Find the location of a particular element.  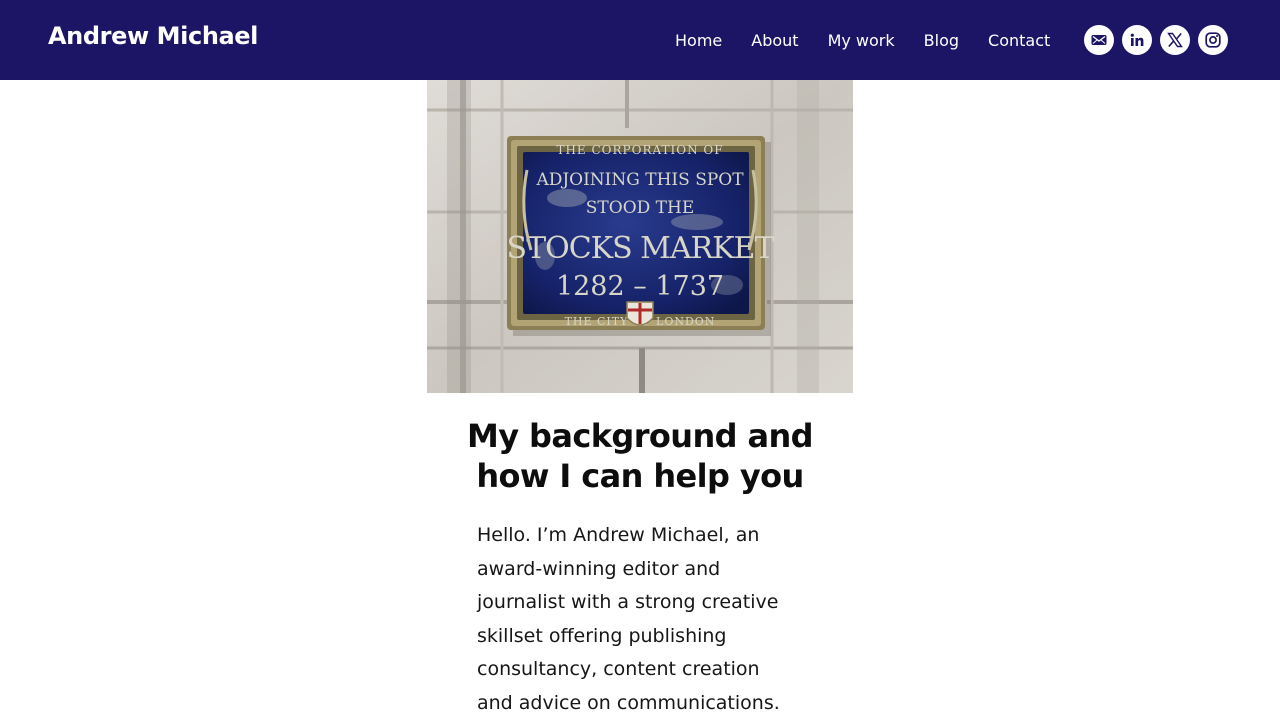

heading-line-1: My background and is located at coordinates (640, 436).